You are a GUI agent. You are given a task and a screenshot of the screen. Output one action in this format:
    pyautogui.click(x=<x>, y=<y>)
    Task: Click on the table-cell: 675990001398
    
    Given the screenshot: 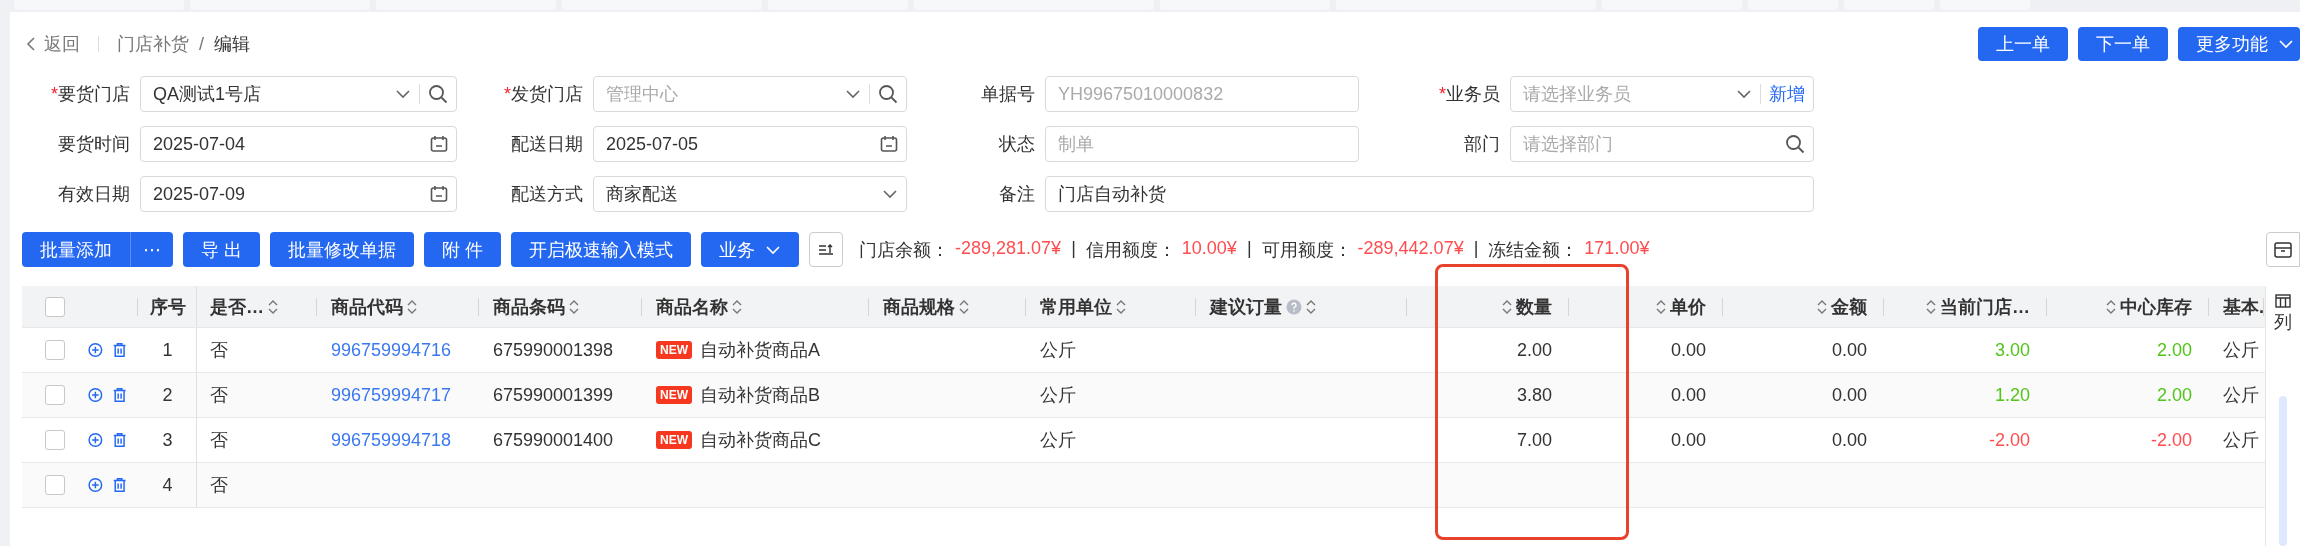 What is the action you would take?
    pyautogui.click(x=553, y=350)
    